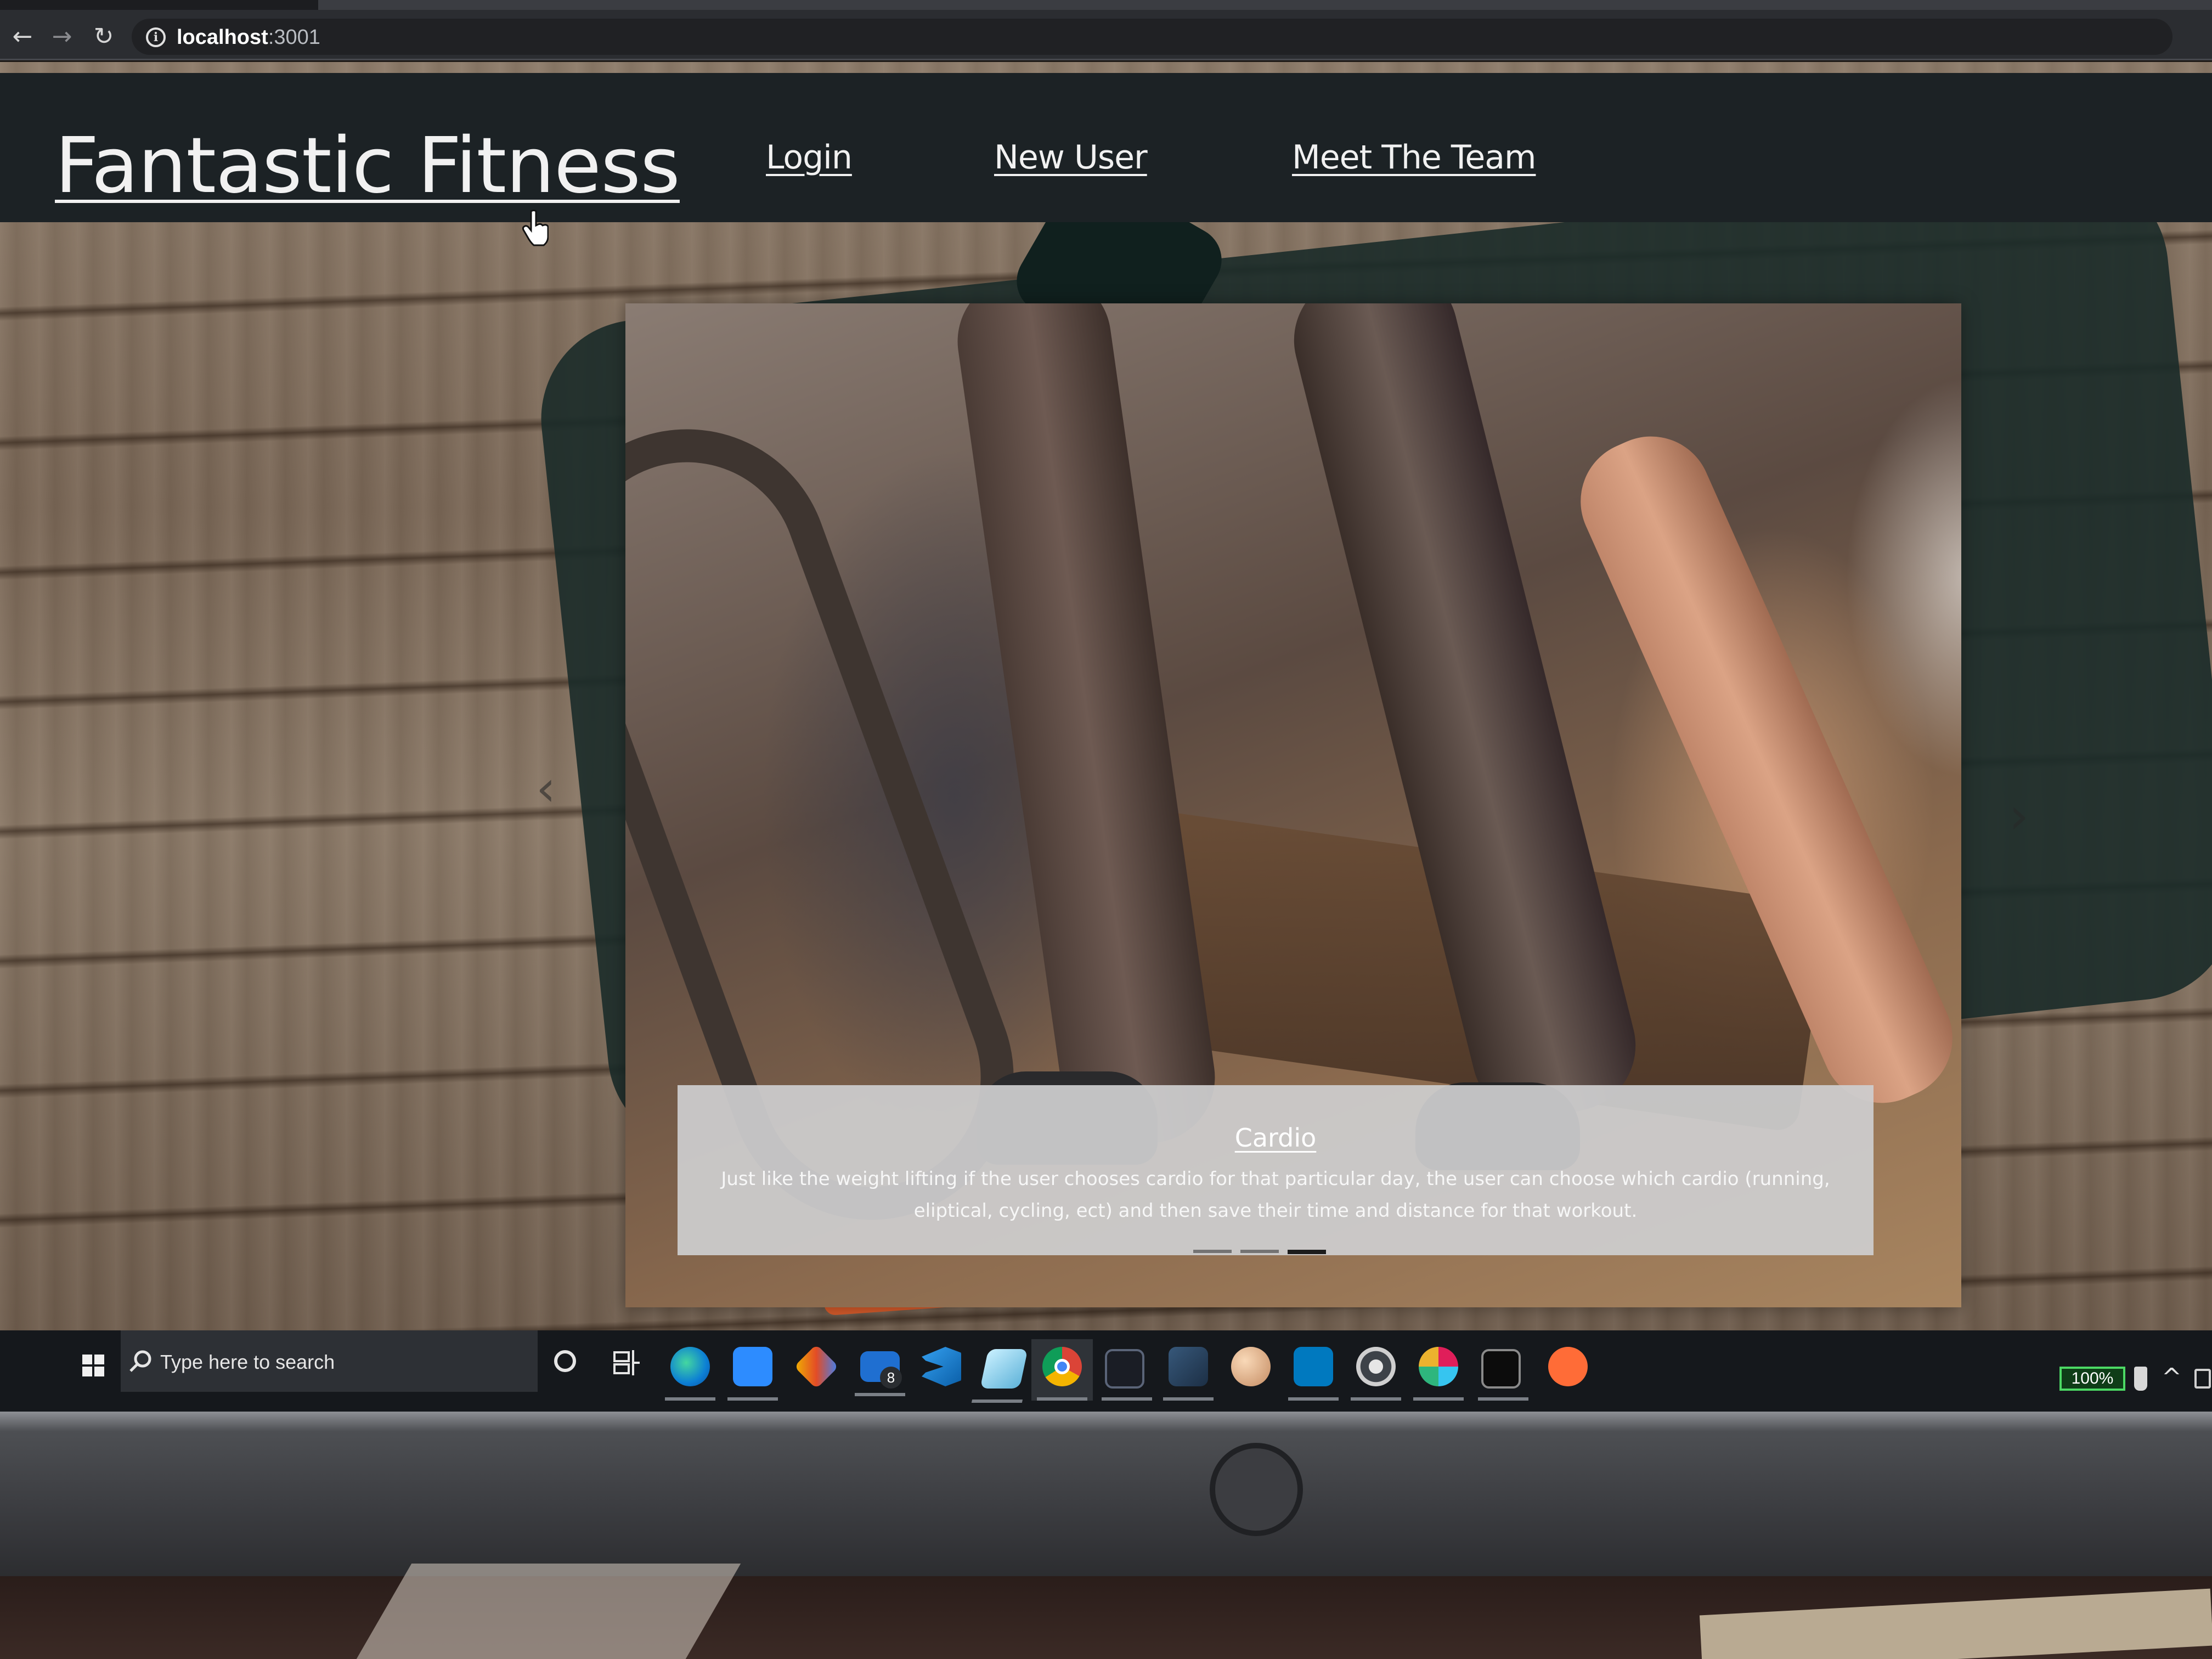 The width and height of the screenshot is (2212, 1659). Describe the element at coordinates (2092, 1379) in the screenshot. I see `battery-indicator: 100%` at that location.